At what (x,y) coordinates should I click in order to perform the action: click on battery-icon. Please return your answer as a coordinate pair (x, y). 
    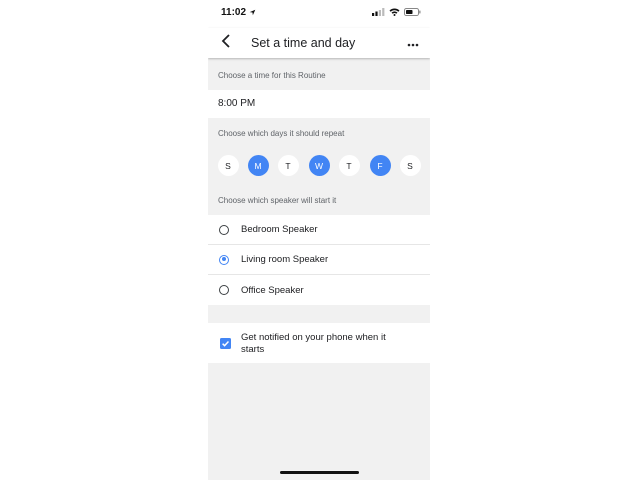
    Looking at the image, I should click on (412, 12).